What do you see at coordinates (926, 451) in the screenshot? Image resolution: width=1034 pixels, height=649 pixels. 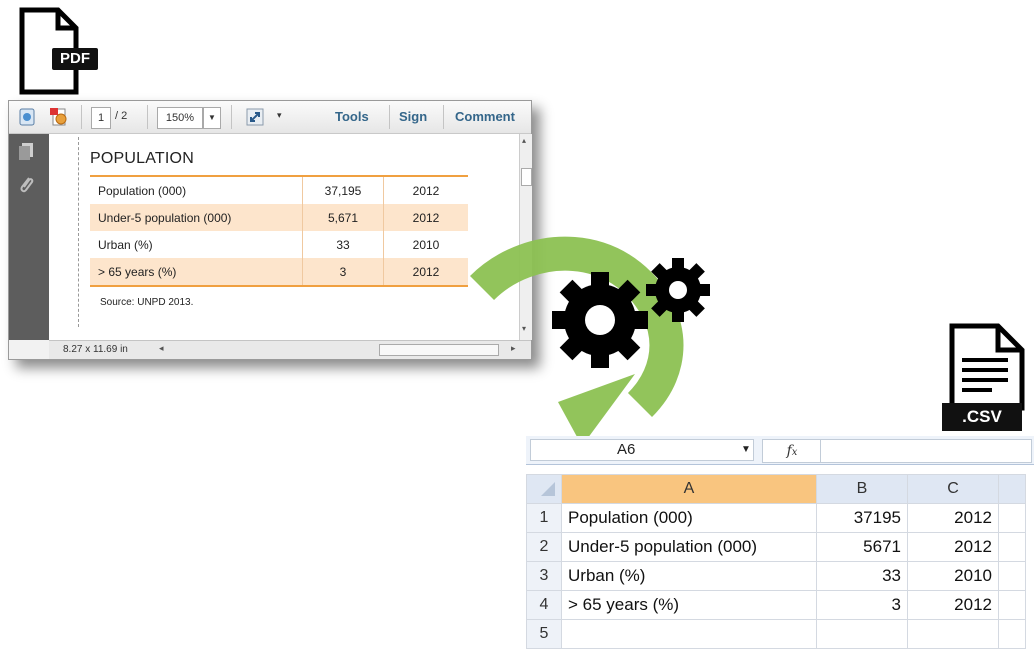 I see `formula-input` at bounding box center [926, 451].